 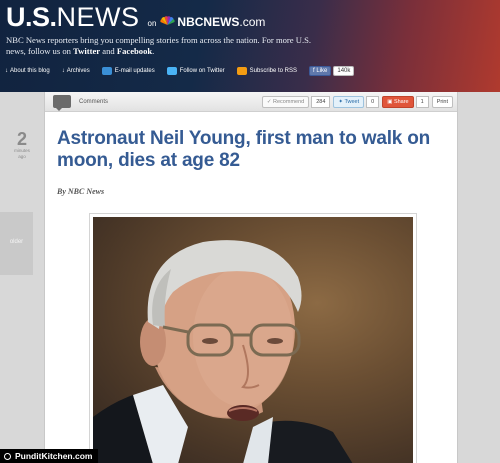 I want to click on nav-follow-twitter: Follow on Twitter, so click(x=195, y=71).